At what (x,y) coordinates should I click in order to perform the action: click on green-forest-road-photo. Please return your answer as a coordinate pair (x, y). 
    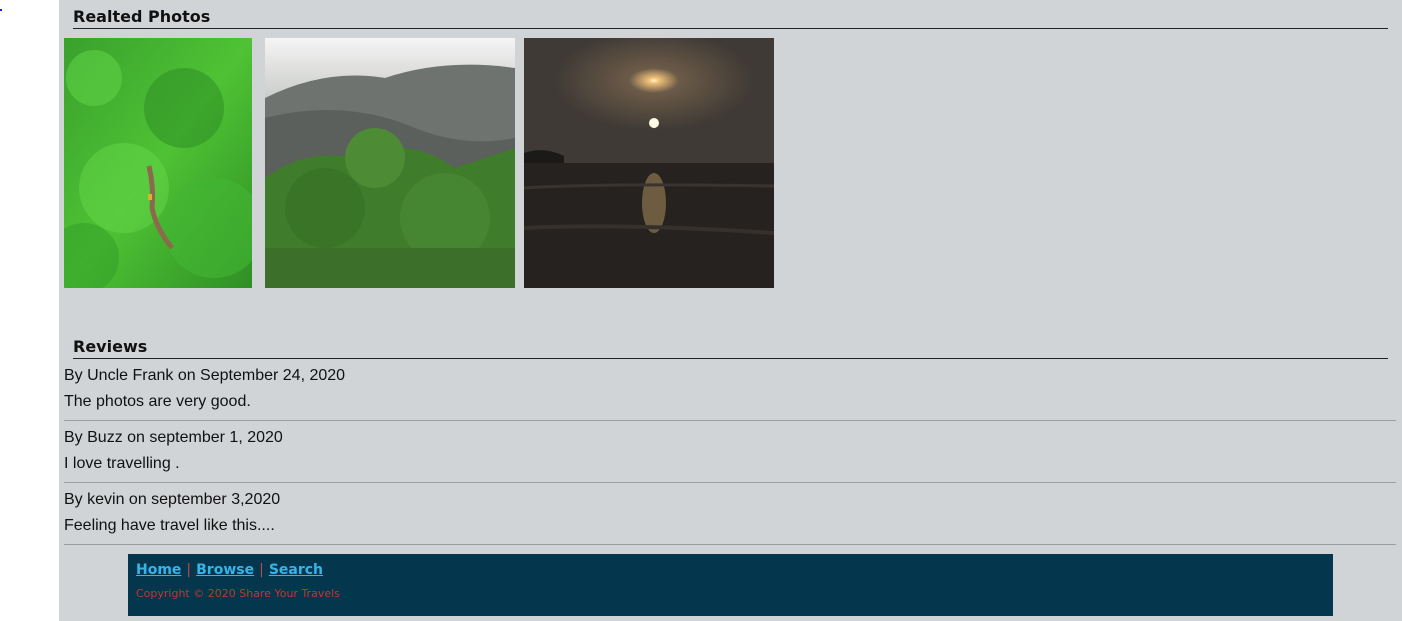
    Looking at the image, I should click on (158, 163).